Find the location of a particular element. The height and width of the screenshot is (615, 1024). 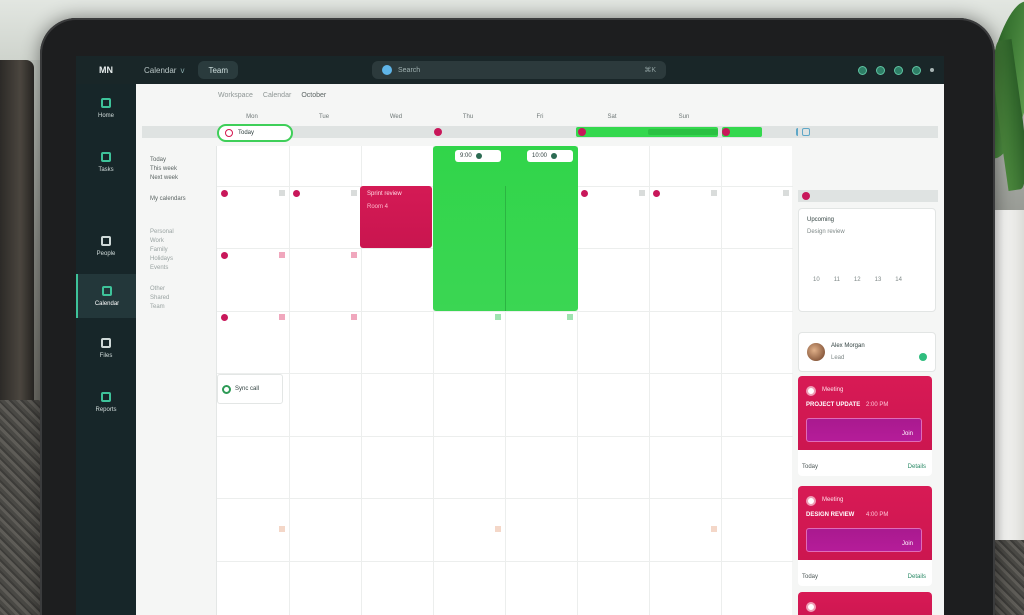

today-button: Today is located at coordinates (255, 133).